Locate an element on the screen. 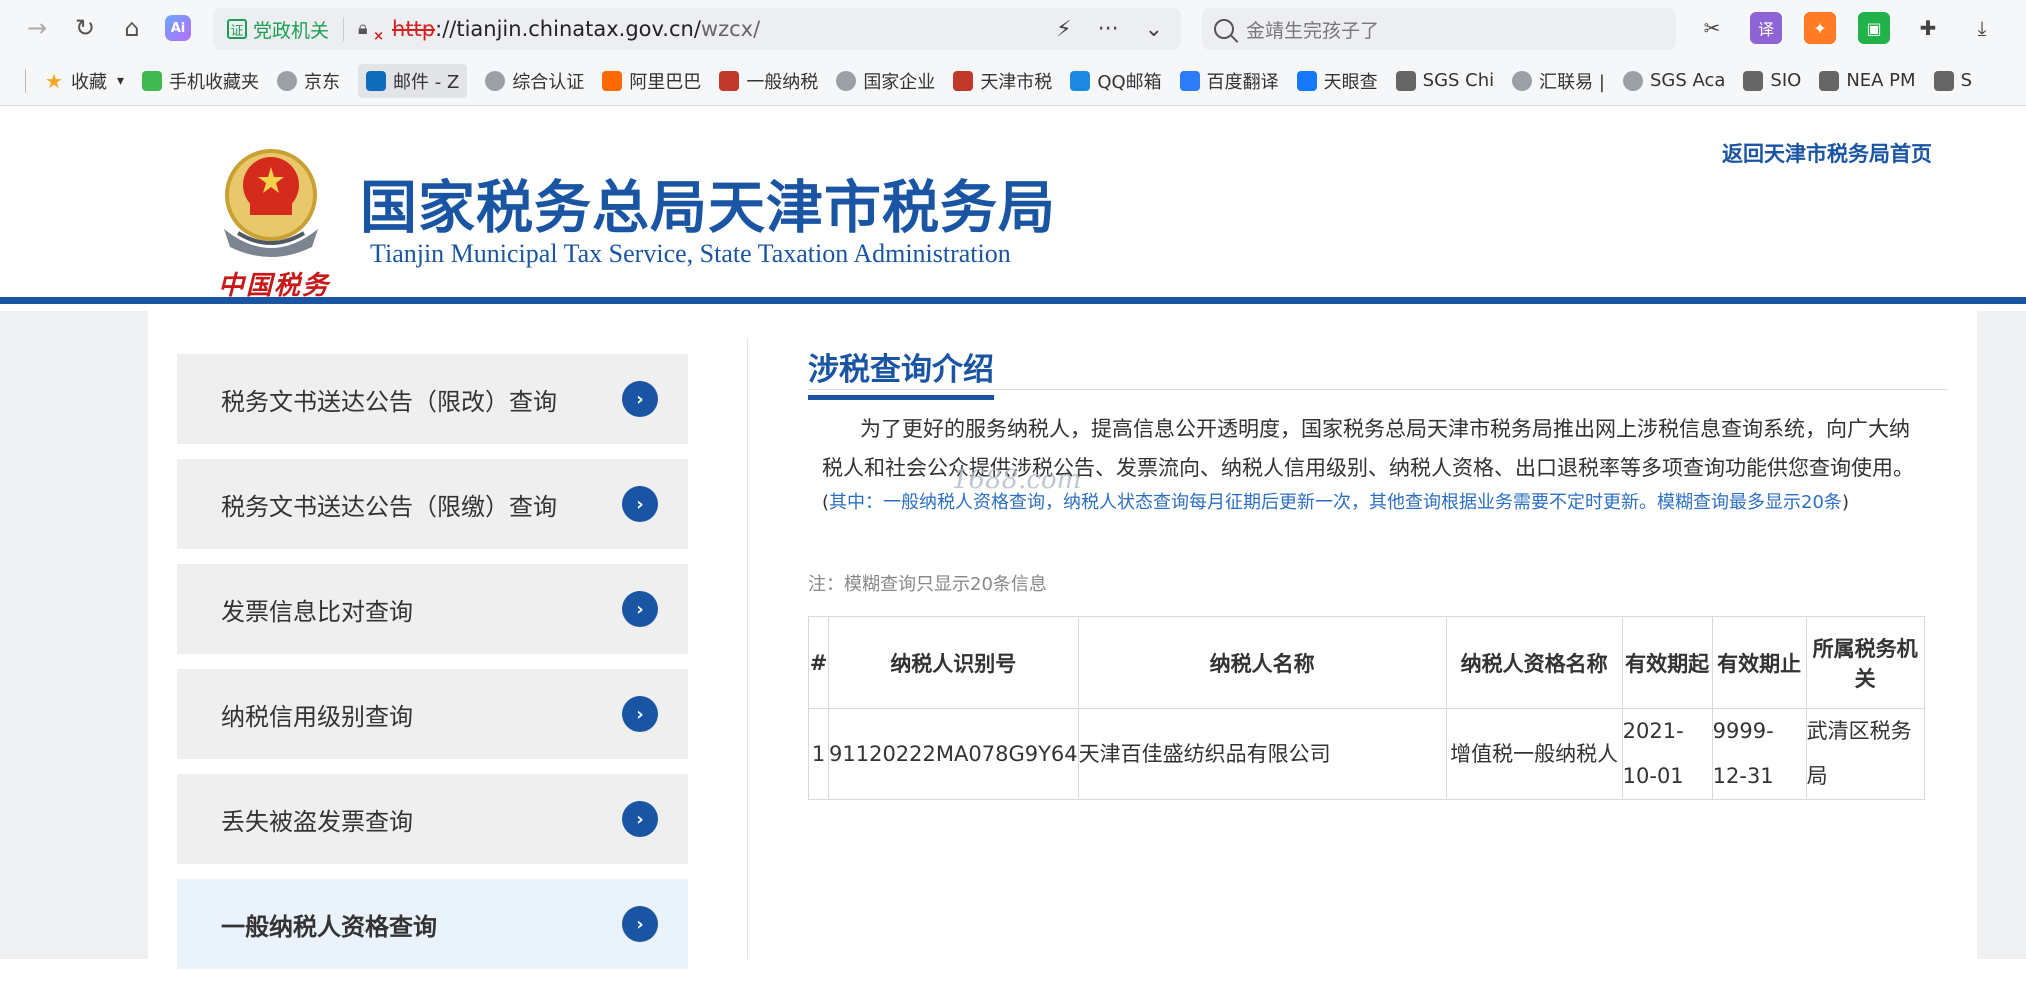 The height and width of the screenshot is (984, 2026). bookmark-item: SGS Aca is located at coordinates (1674, 80).